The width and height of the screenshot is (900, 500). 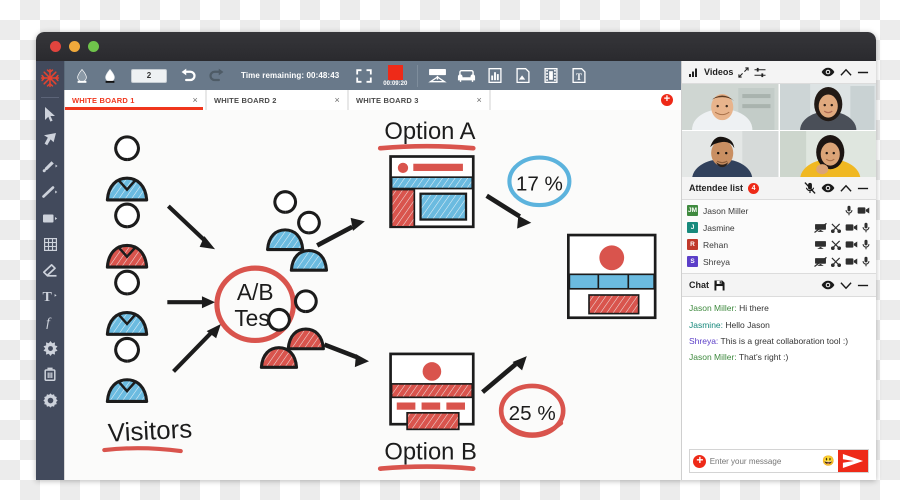 I want to click on avatar: J, so click(x=692, y=228).